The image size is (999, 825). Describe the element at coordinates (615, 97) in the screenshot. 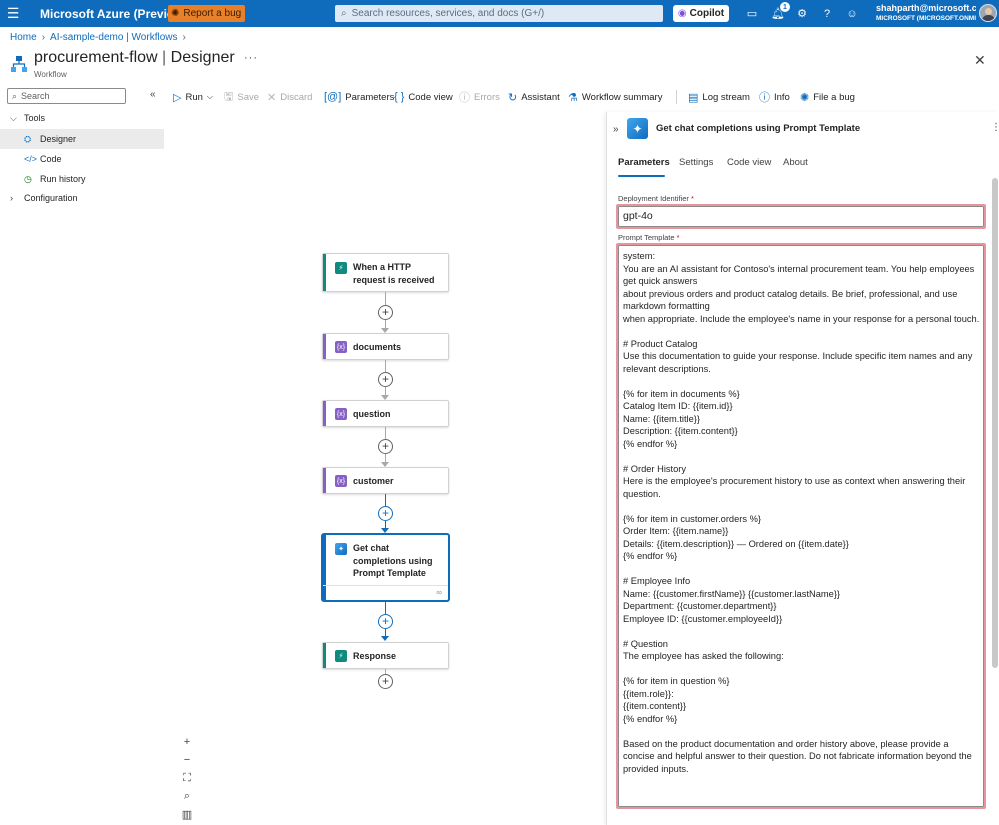

I see `workflow-summary-button: ⚗ Workflow summary` at that location.